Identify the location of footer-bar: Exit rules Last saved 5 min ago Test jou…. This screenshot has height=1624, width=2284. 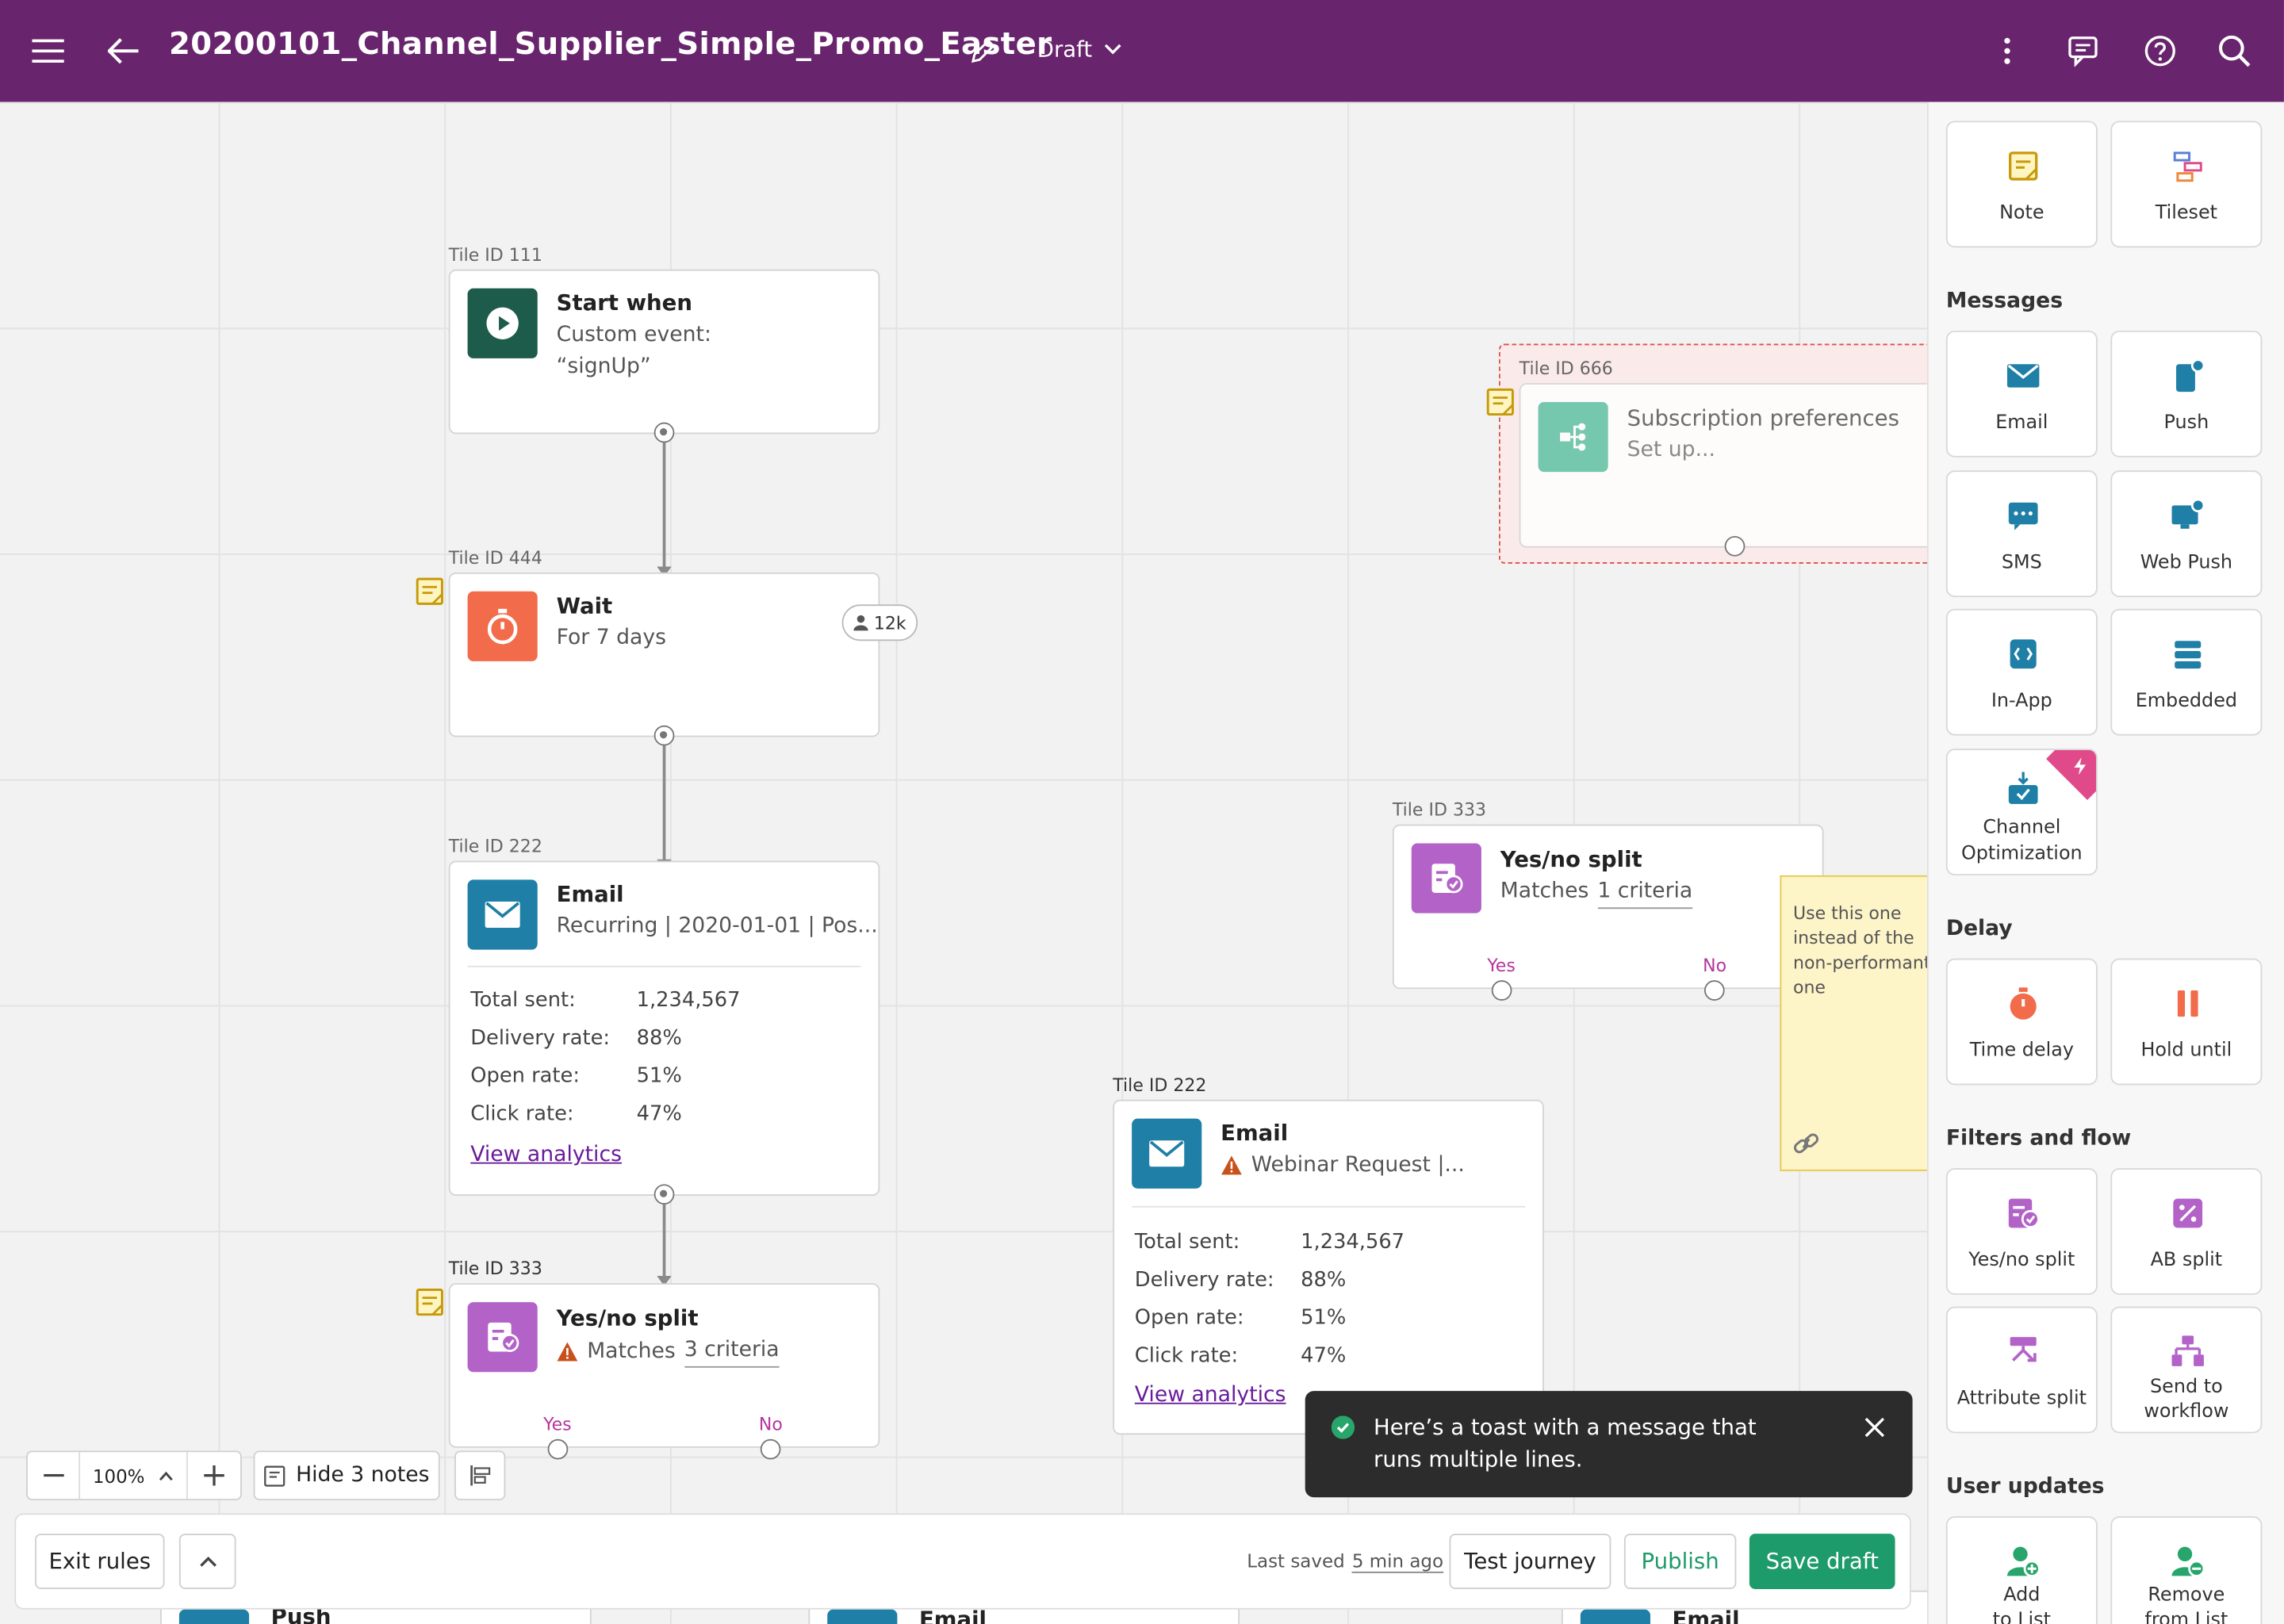
(962, 1561).